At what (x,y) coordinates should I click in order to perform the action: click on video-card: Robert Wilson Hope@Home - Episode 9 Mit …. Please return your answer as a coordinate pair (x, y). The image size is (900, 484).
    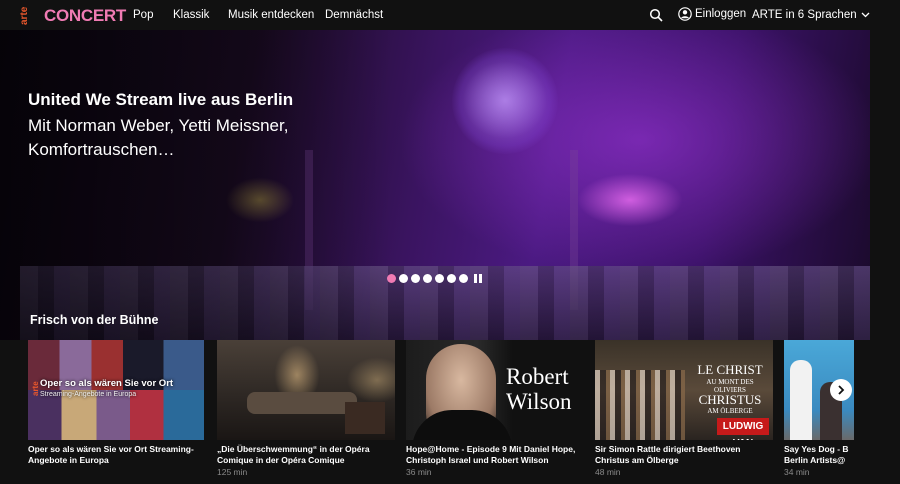
    Looking at the image, I should click on (495, 408).